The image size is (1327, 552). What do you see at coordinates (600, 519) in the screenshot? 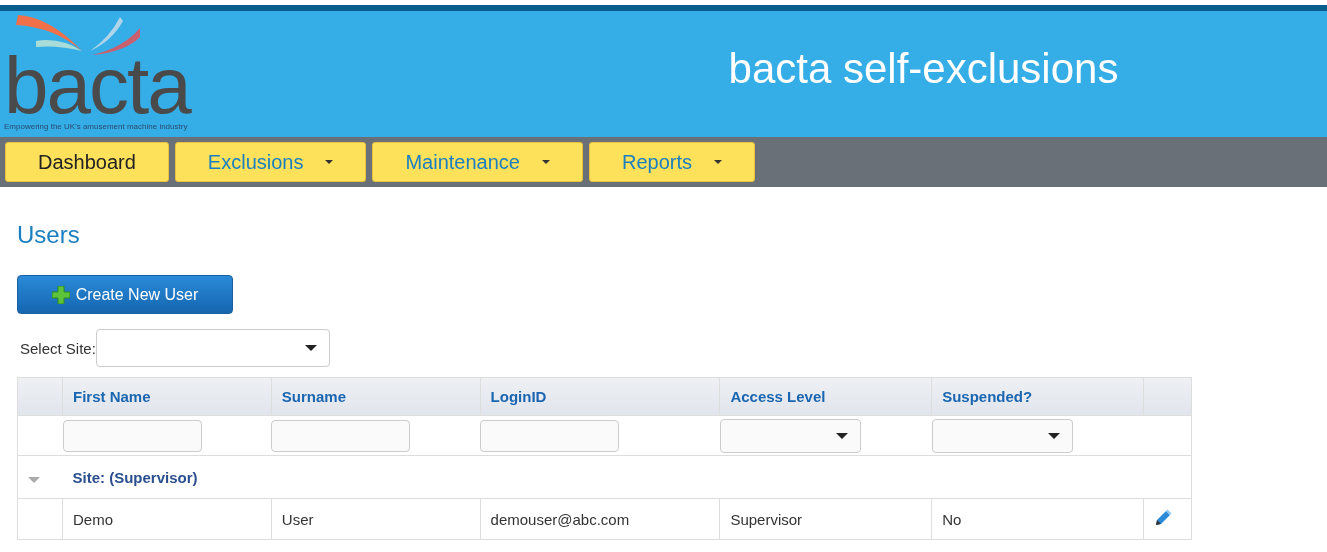
I see `table-cell: demouser@abc.com` at bounding box center [600, 519].